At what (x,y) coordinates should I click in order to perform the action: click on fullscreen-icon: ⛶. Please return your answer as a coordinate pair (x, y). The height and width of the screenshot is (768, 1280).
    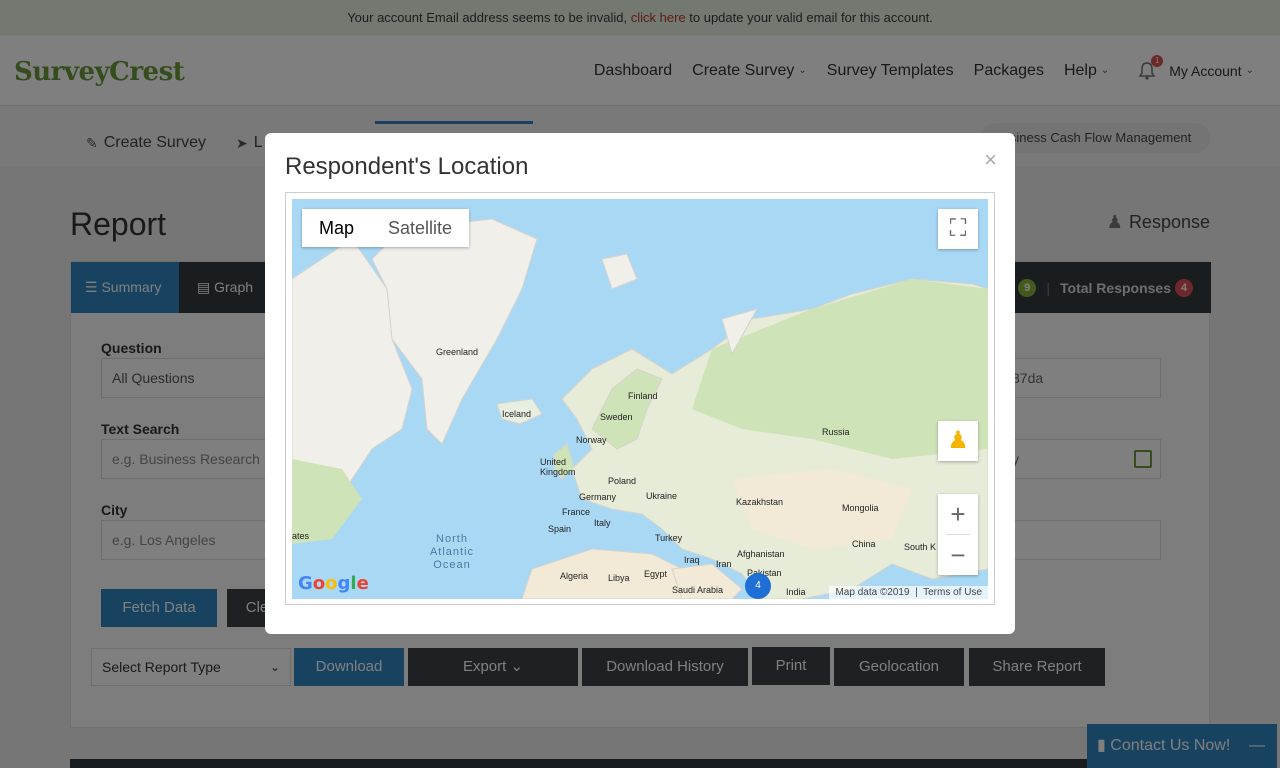
    Looking at the image, I should click on (958, 229).